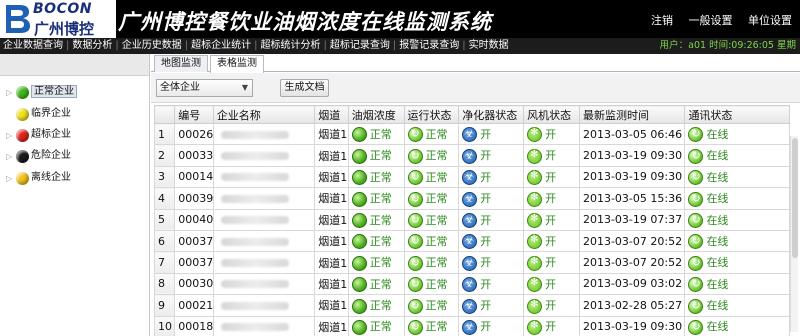 The width and height of the screenshot is (800, 336). What do you see at coordinates (204, 88) in the screenshot?
I see `enterprise-filter-select: 全体企业 ▼` at bounding box center [204, 88].